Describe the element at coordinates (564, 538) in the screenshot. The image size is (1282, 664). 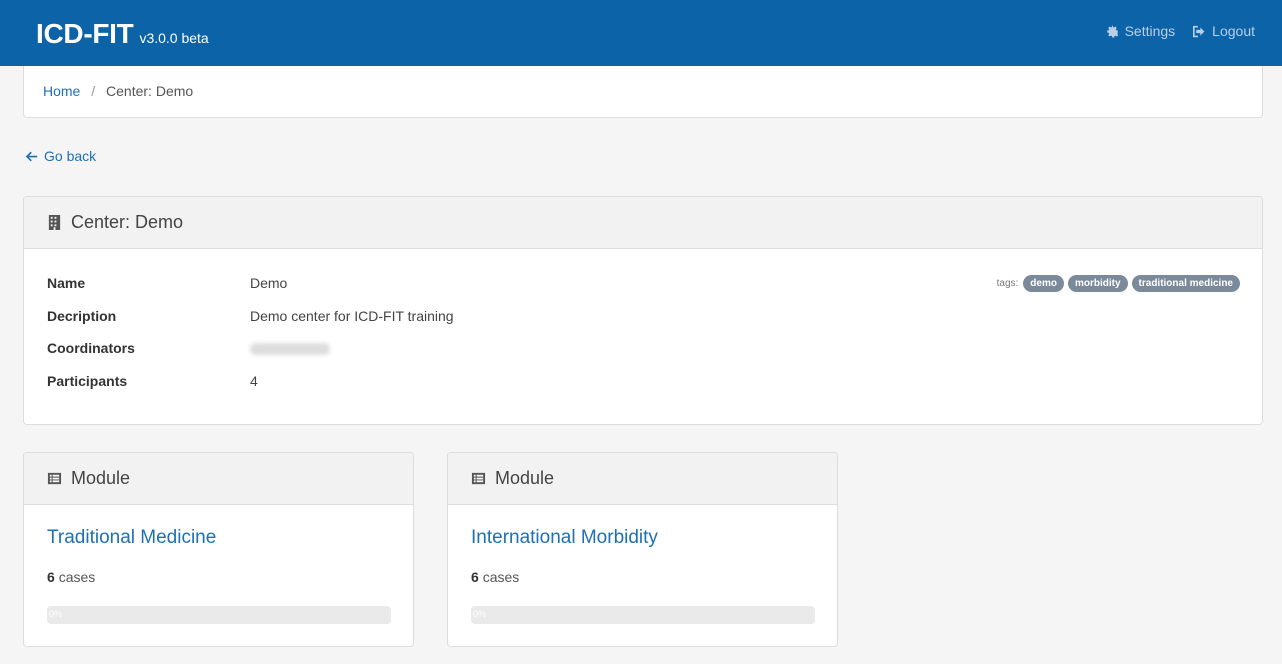
I see `module-title-link: International Morbidity` at that location.